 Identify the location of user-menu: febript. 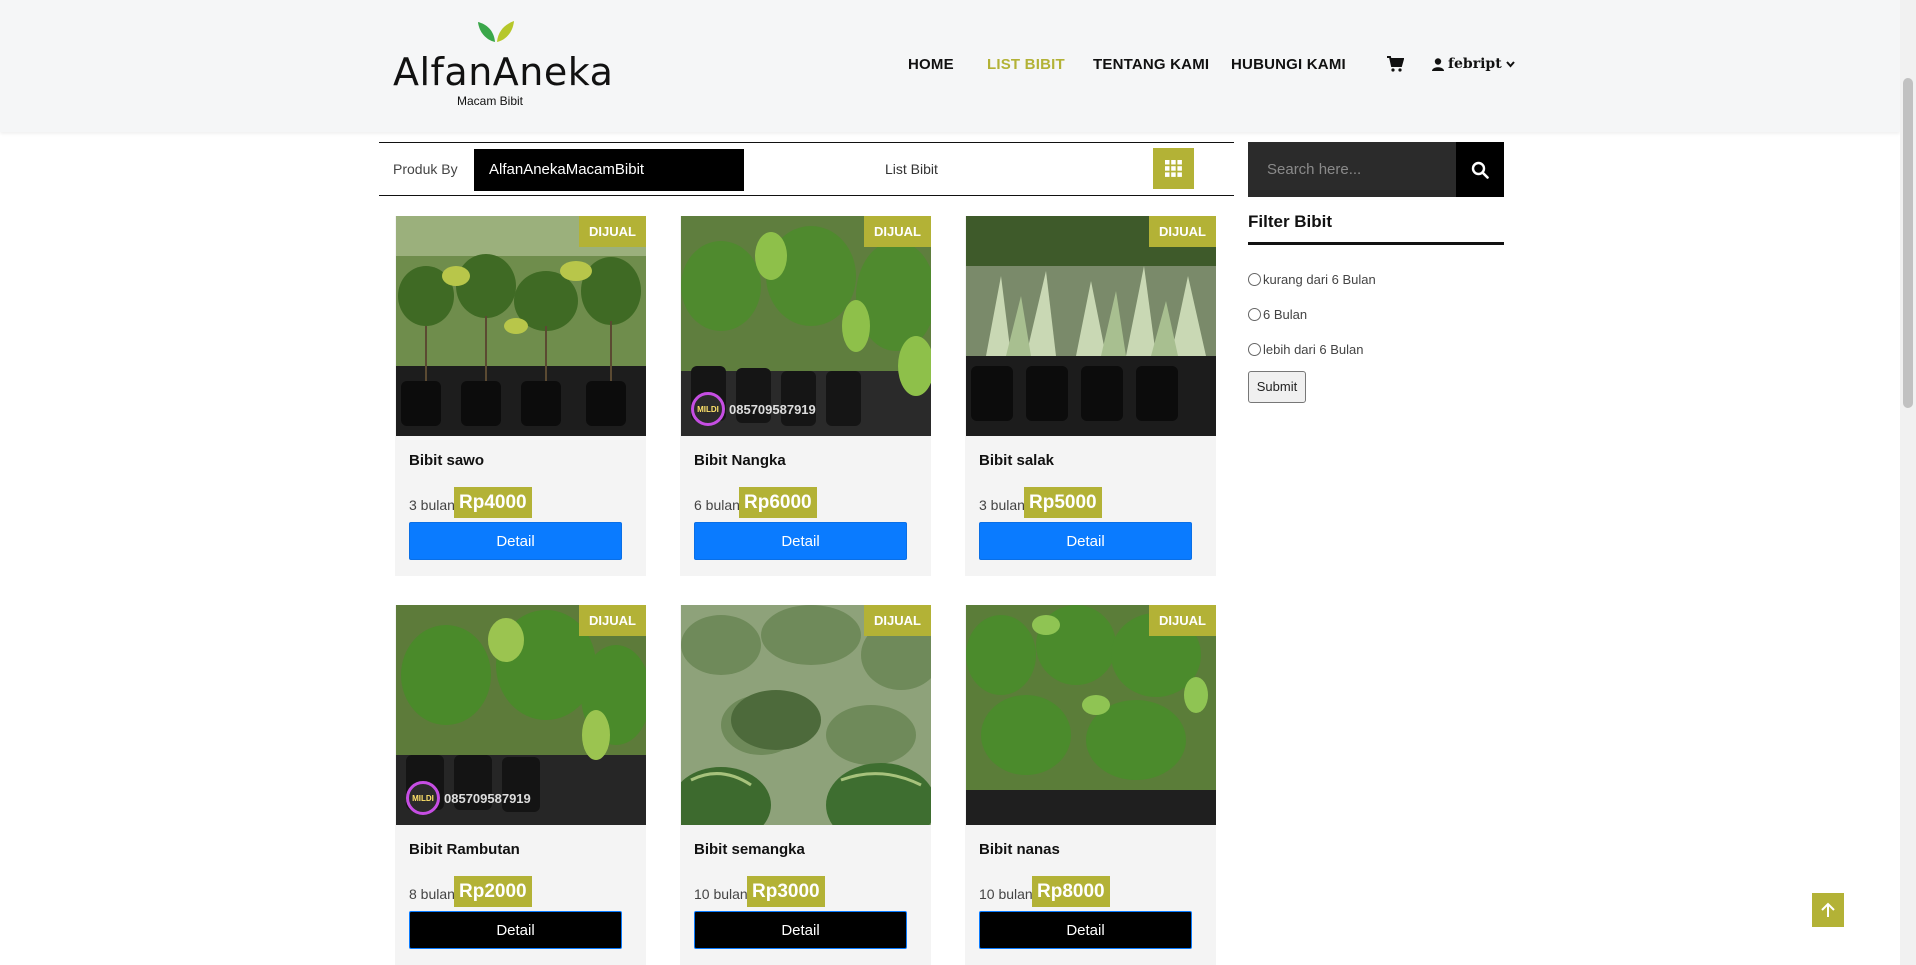
(1473, 64).